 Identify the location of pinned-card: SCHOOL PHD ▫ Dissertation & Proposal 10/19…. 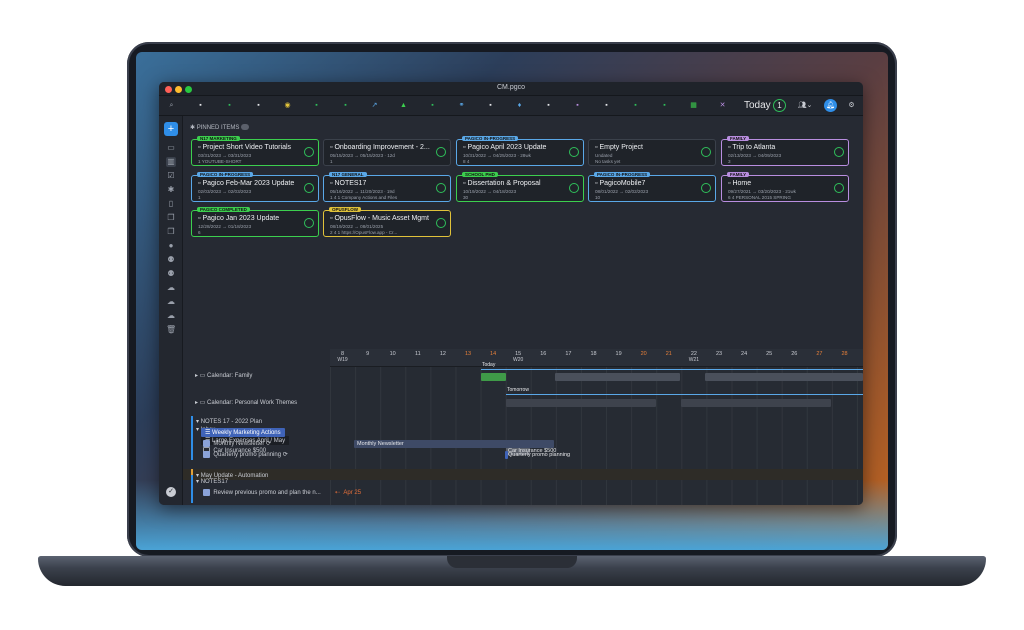
(520, 187).